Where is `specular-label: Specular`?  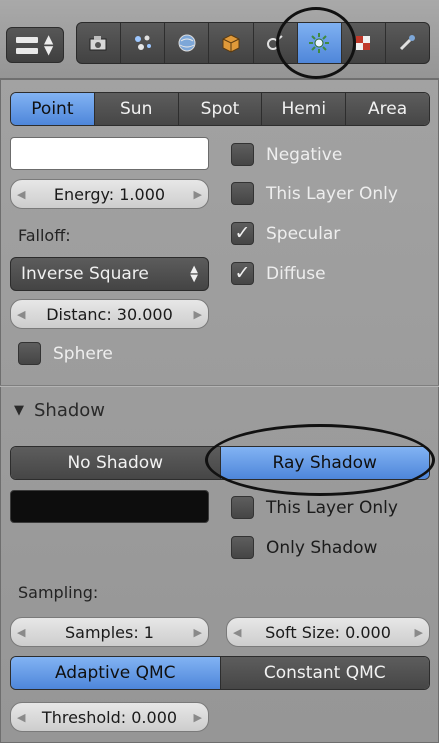
specular-label: Specular is located at coordinates (303, 233).